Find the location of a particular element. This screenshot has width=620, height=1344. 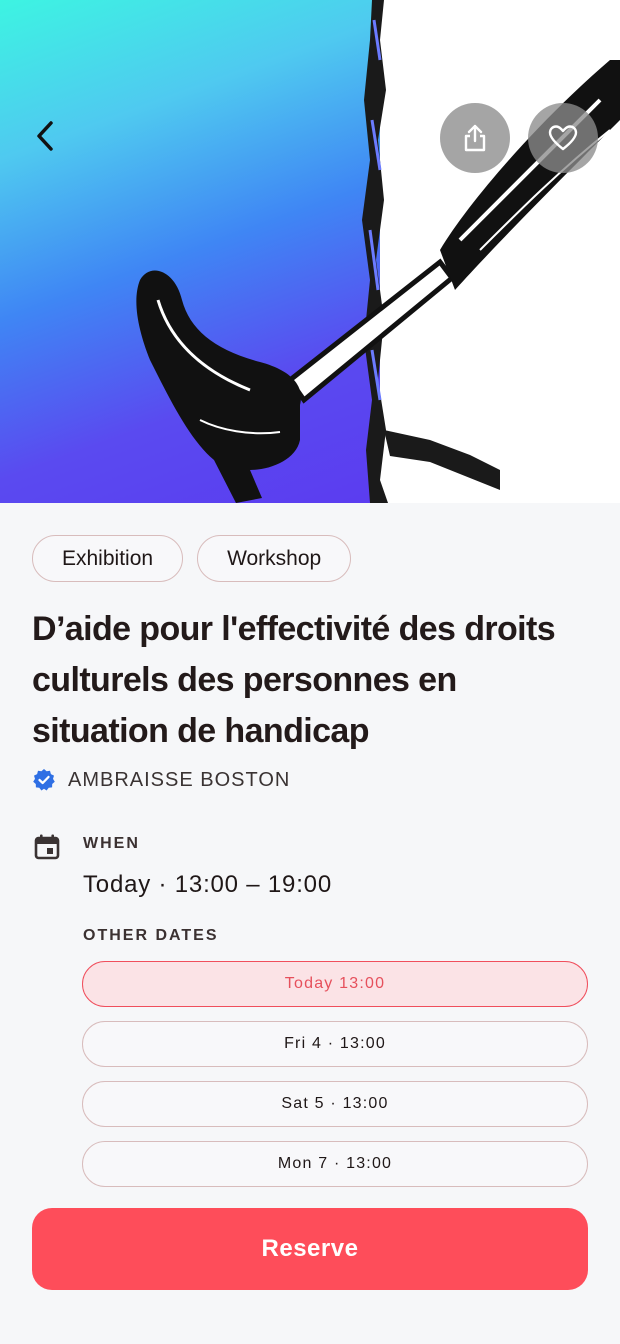

tag-workshop: Workshop is located at coordinates (274, 558).